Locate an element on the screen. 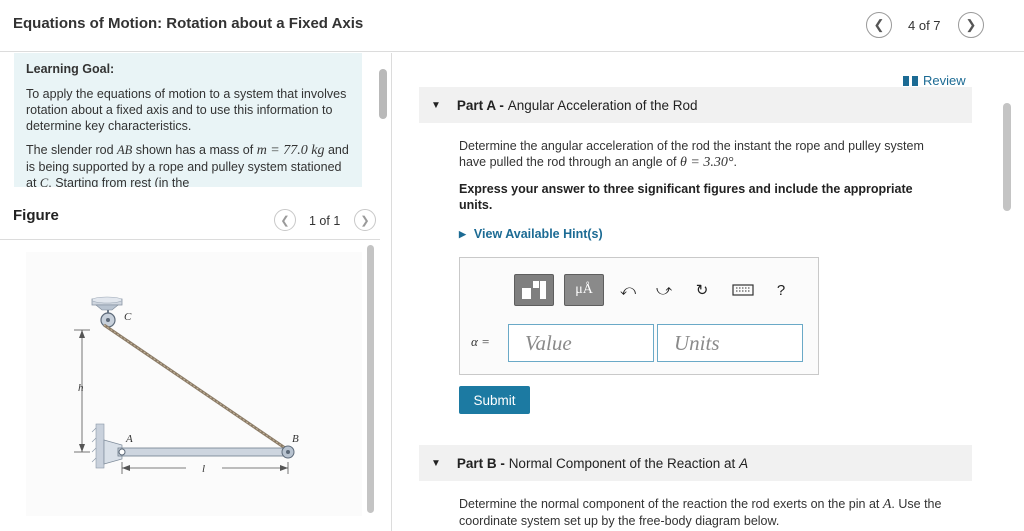 This screenshot has width=1024, height=531. learning-goal-title: Learning Goal: is located at coordinates (70, 69).